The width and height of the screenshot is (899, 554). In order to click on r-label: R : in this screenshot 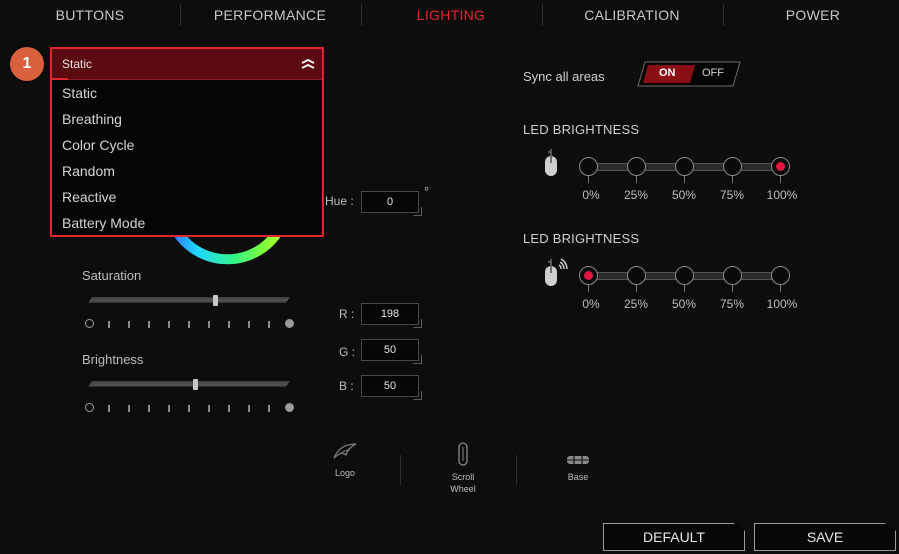, I will do `click(347, 314)`.